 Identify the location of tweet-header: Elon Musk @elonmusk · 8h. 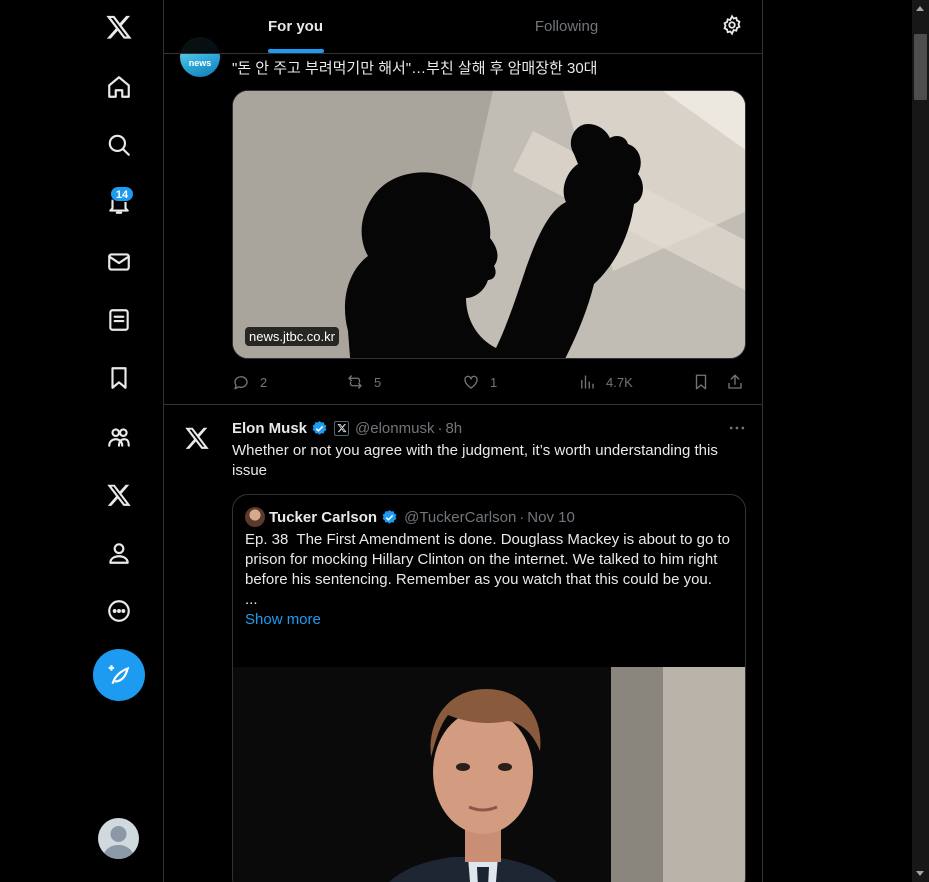
(347, 428).